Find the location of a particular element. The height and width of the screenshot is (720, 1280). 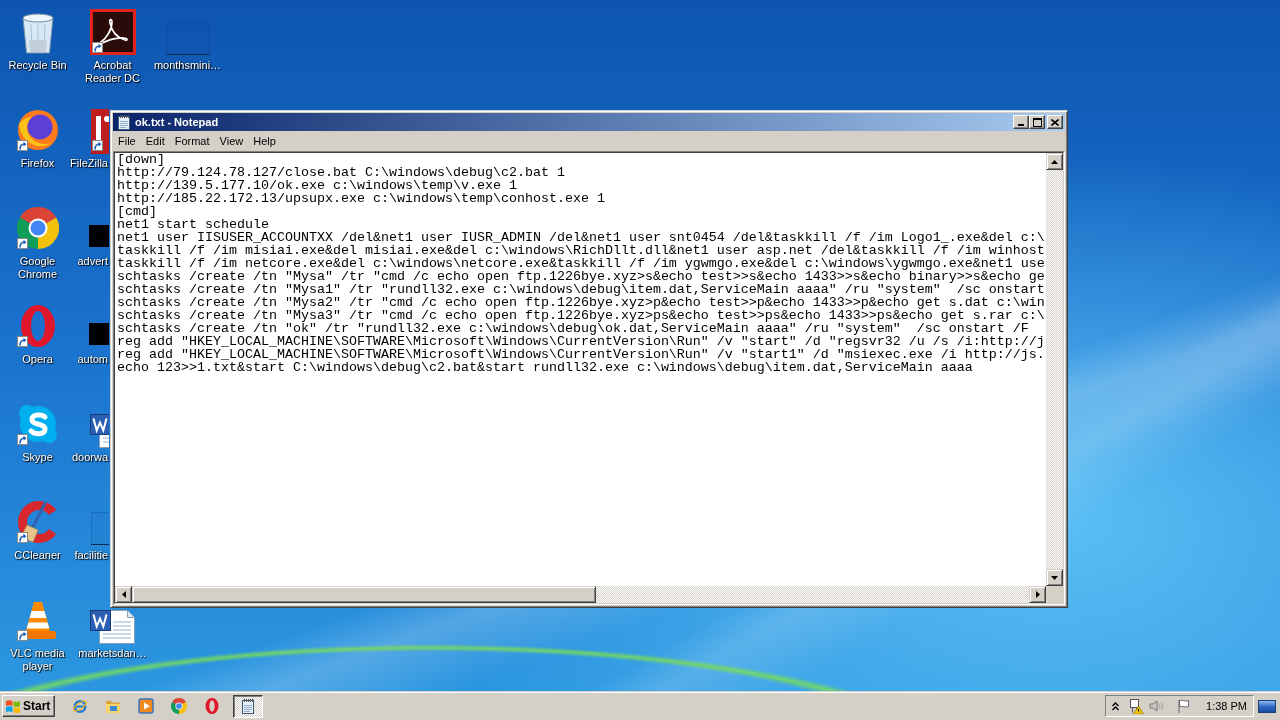

up-arrow-icon is located at coordinates (1054, 161).